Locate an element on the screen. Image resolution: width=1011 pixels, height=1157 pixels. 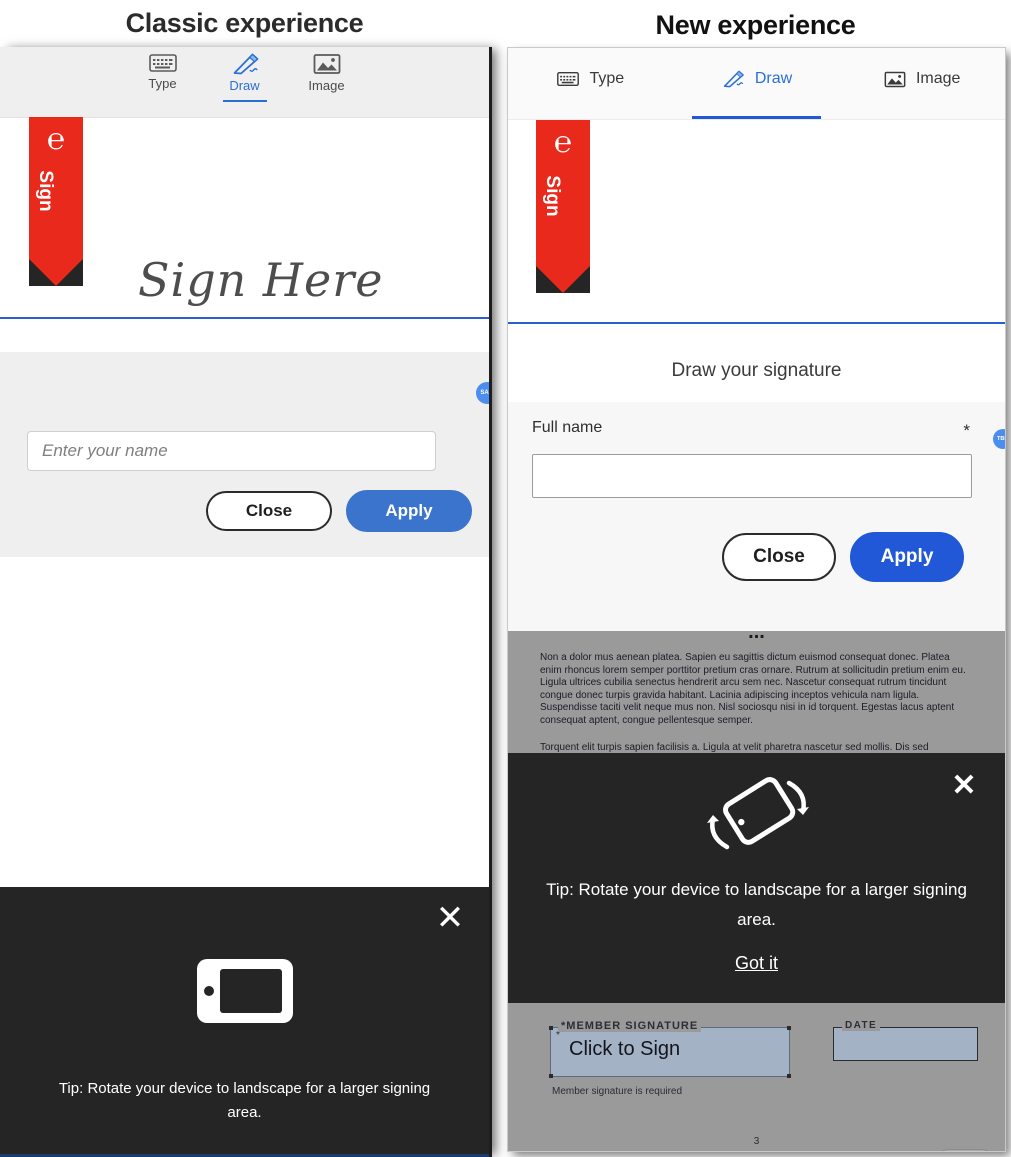
classic-signature-mode-tabbar: Type Draw Image is located at coordinates (244, 82).